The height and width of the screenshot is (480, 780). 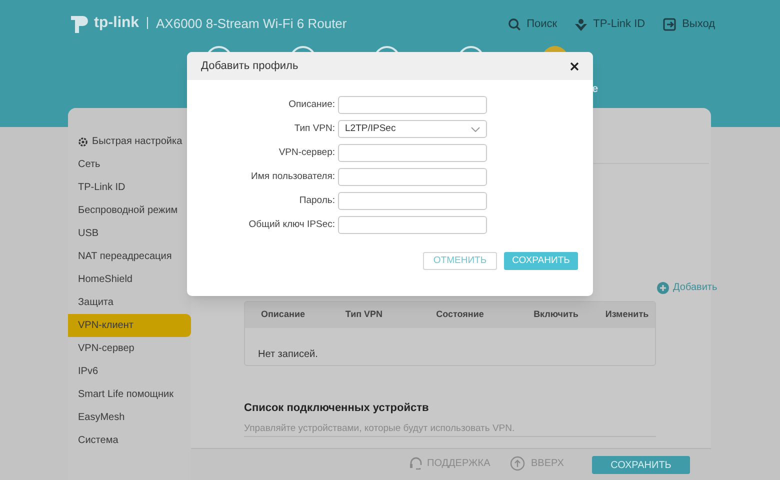 What do you see at coordinates (416, 463) in the screenshot?
I see `headset-icon` at bounding box center [416, 463].